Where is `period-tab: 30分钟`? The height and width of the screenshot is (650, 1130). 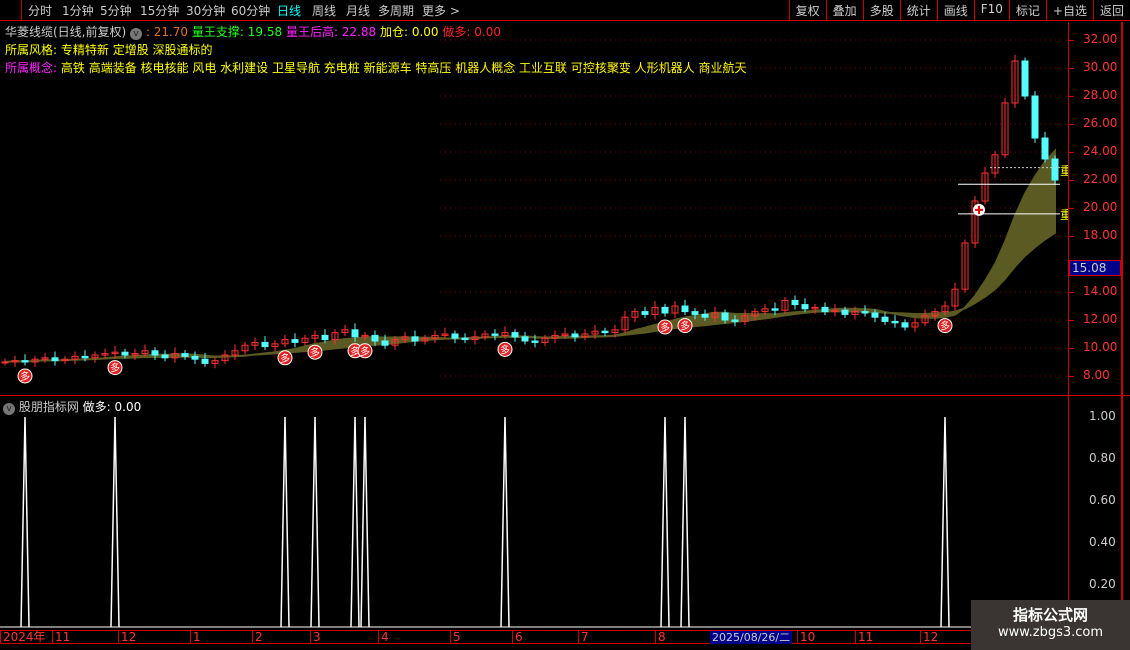 period-tab: 30分钟 is located at coordinates (205, 10).